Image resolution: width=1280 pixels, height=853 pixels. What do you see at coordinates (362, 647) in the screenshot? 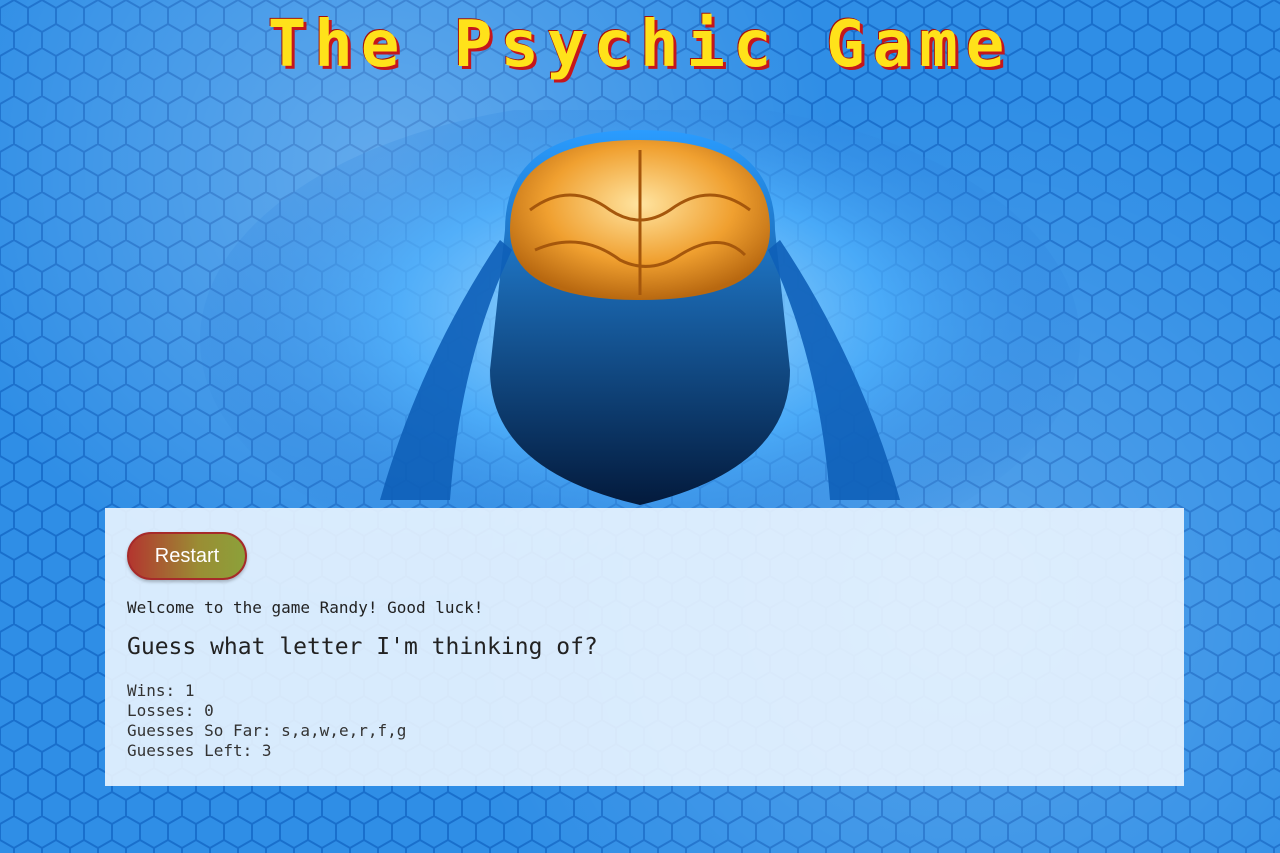
I see `question-text: Guess what letter I'm thinking of?` at bounding box center [362, 647].